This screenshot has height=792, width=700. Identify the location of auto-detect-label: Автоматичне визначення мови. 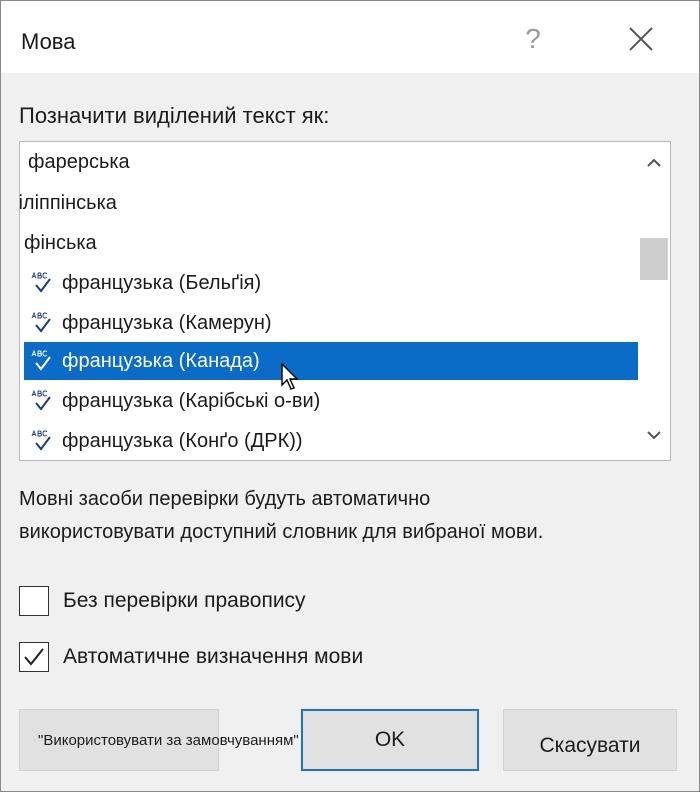
(213, 656).